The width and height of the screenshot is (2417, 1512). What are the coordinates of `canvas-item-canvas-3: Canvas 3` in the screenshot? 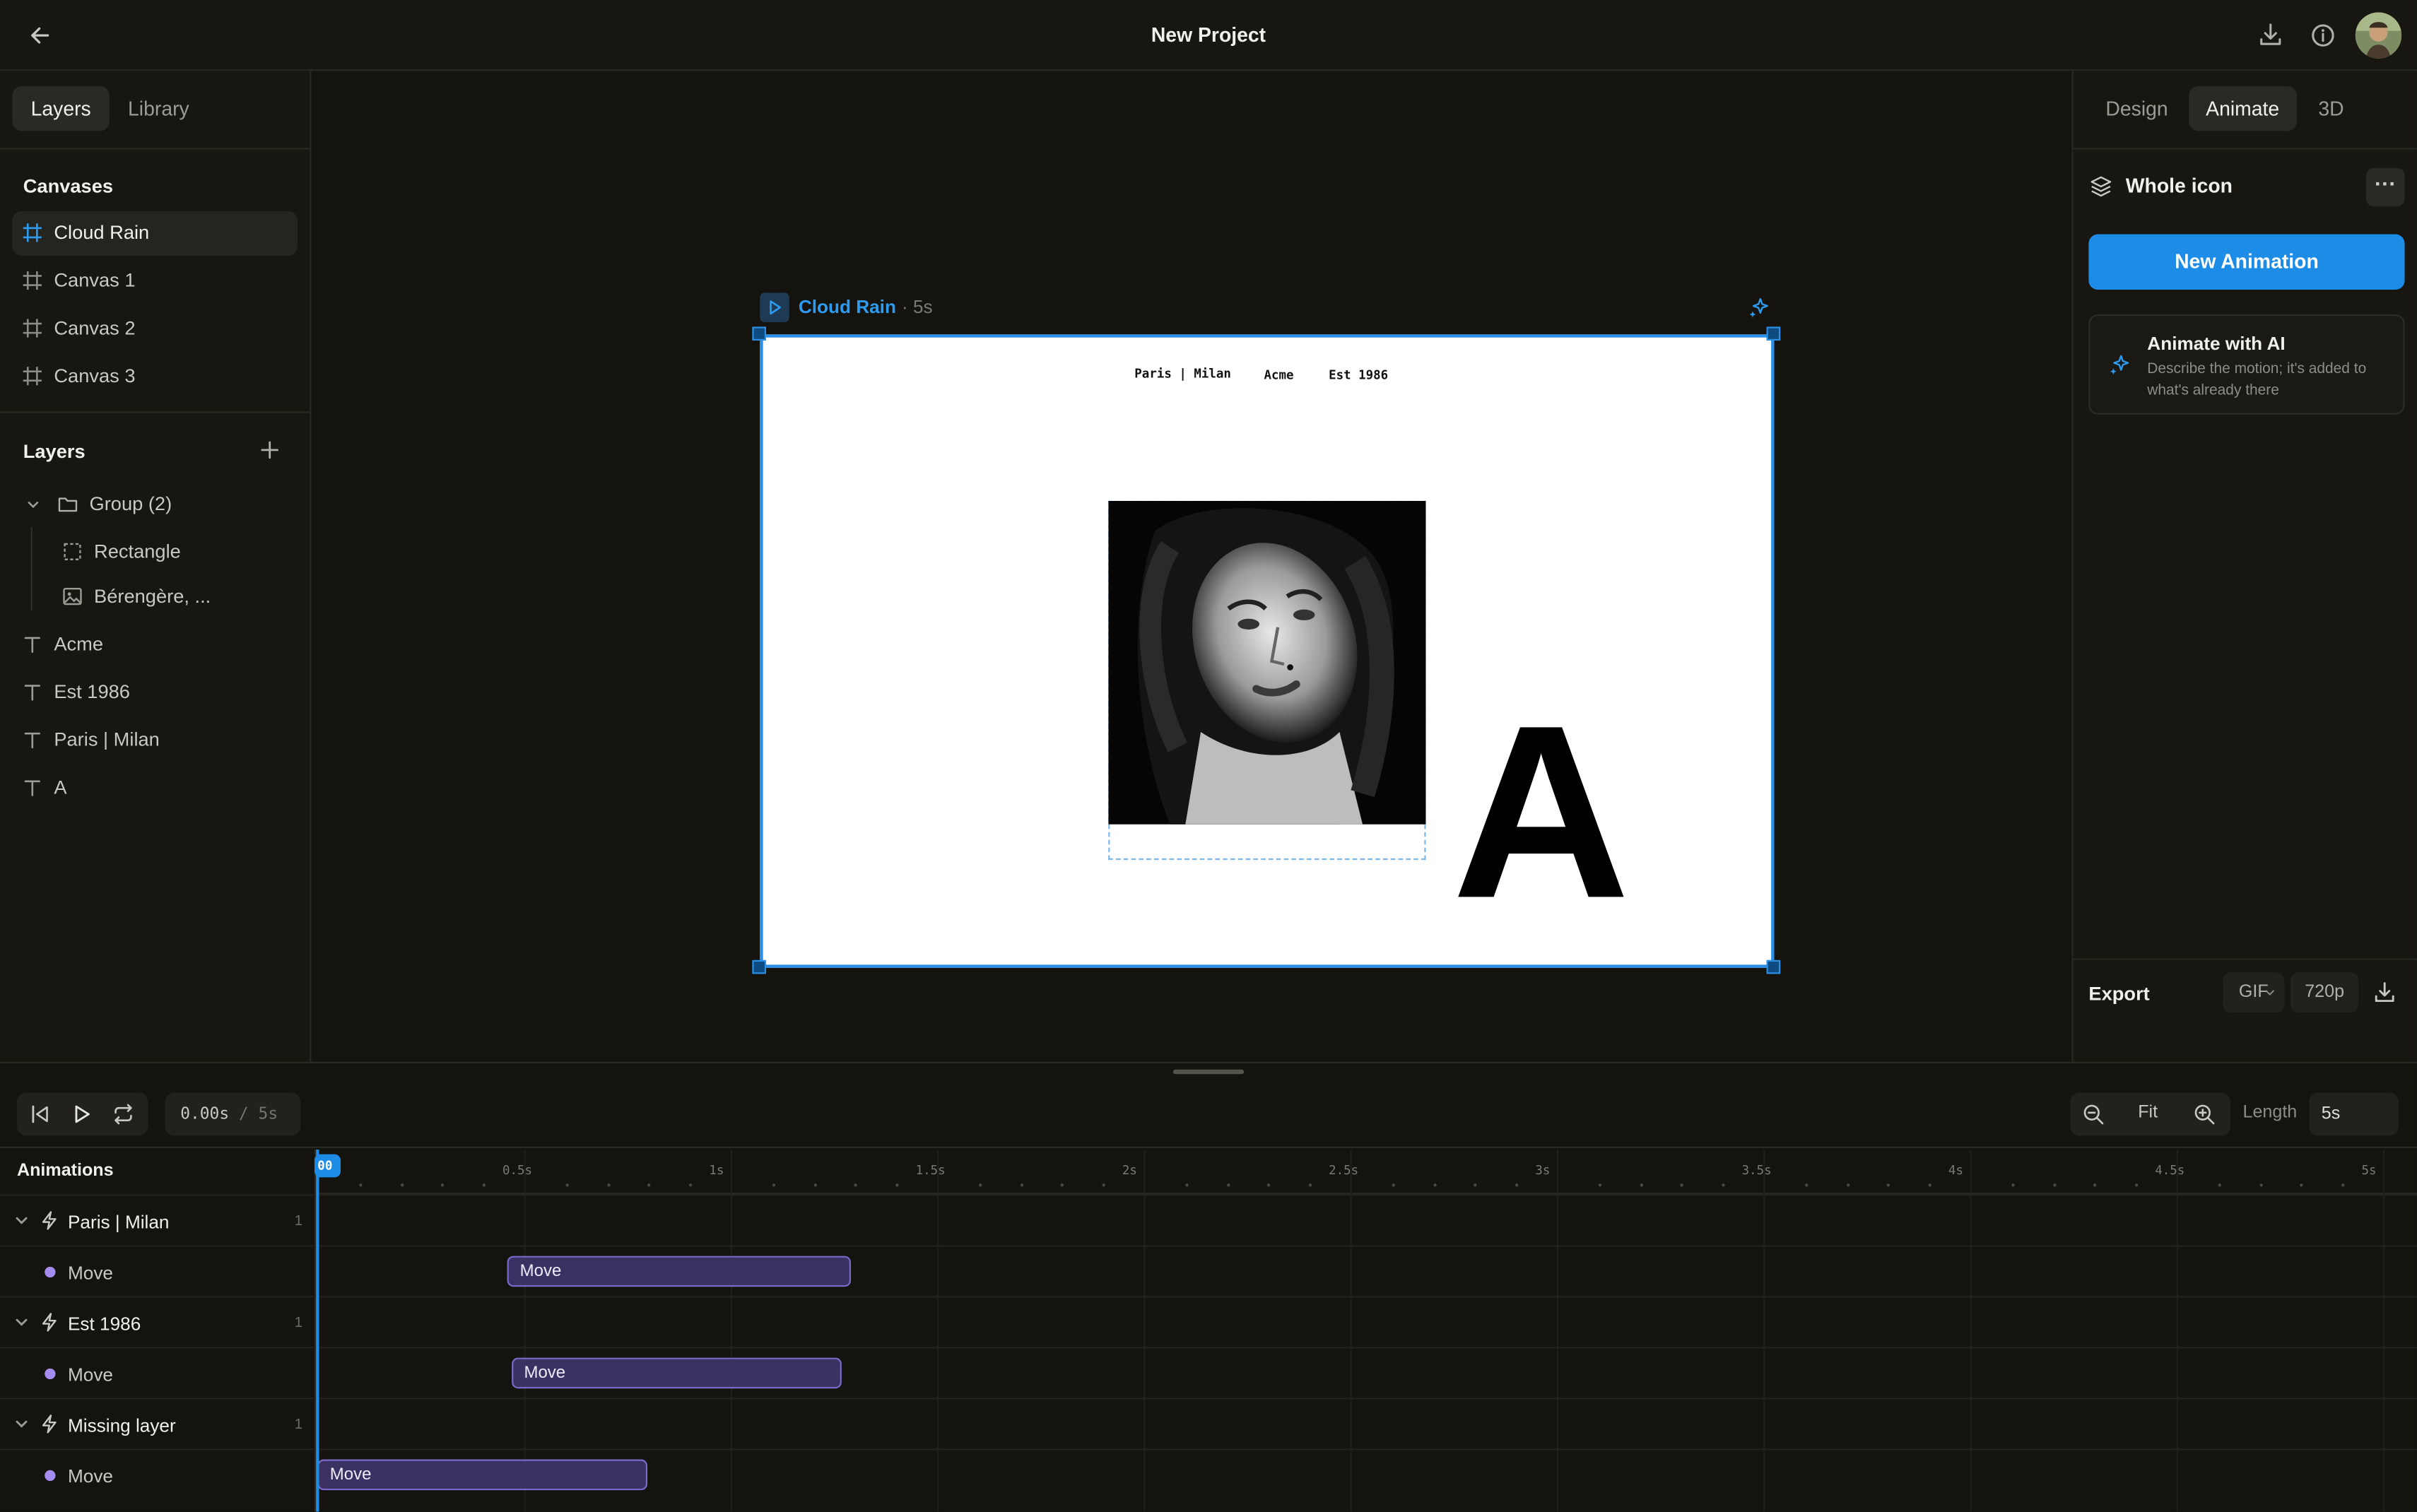 It's located at (155, 377).